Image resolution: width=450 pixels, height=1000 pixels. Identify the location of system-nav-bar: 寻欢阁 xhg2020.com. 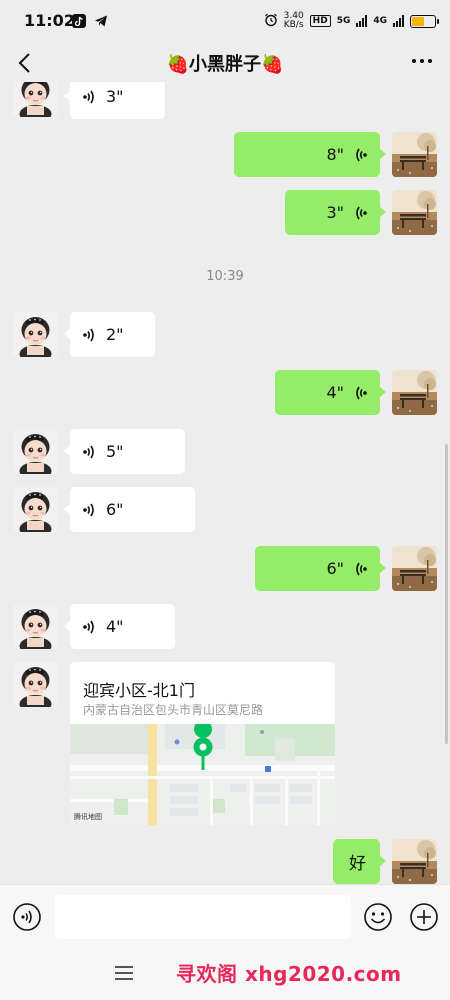
(225, 974).